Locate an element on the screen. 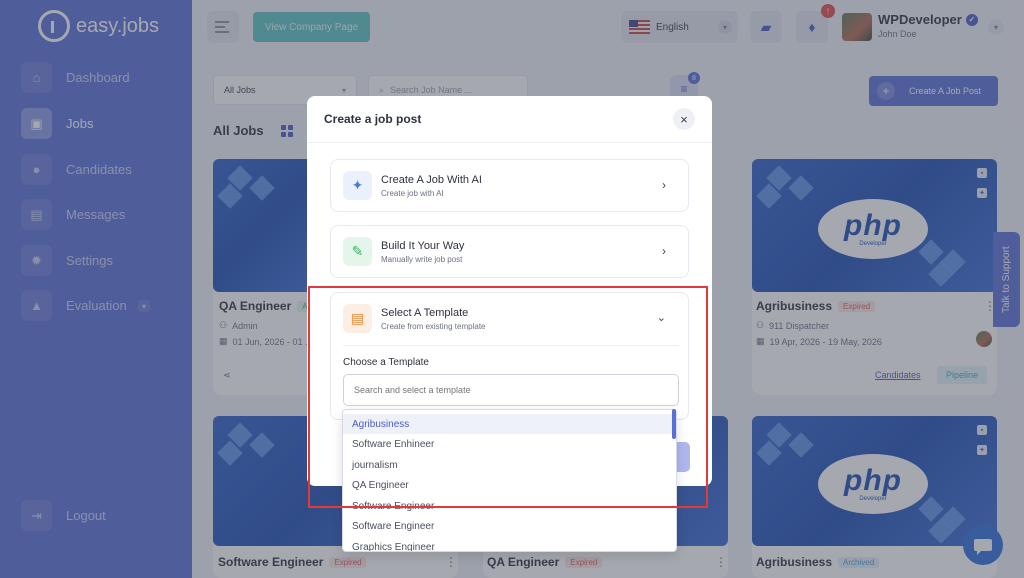 This screenshot has height=578, width=1024. close-button: × is located at coordinates (684, 119).